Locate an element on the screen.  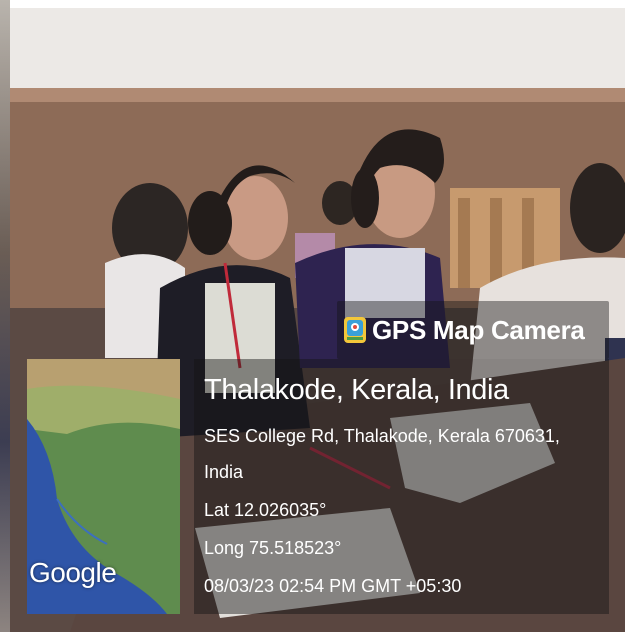
gps-map-camera-app-icon is located at coordinates (355, 330).